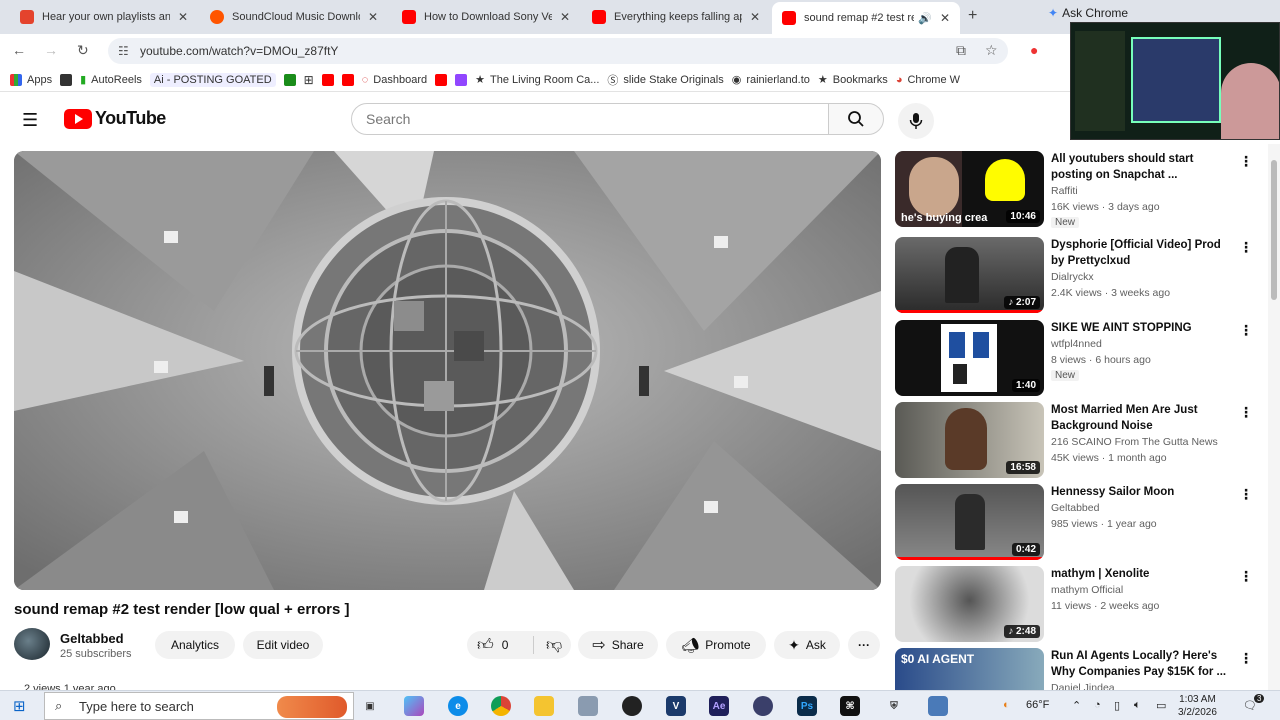 This screenshot has height=720, width=1280. I want to click on install-icon: ⧉, so click(961, 50).